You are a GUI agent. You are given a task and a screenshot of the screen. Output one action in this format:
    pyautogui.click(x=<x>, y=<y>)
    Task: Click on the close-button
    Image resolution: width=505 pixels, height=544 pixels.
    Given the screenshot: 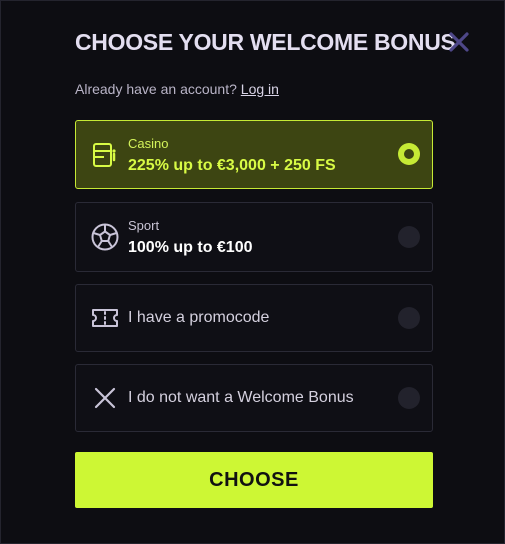 What is the action you would take?
    pyautogui.click(x=459, y=42)
    